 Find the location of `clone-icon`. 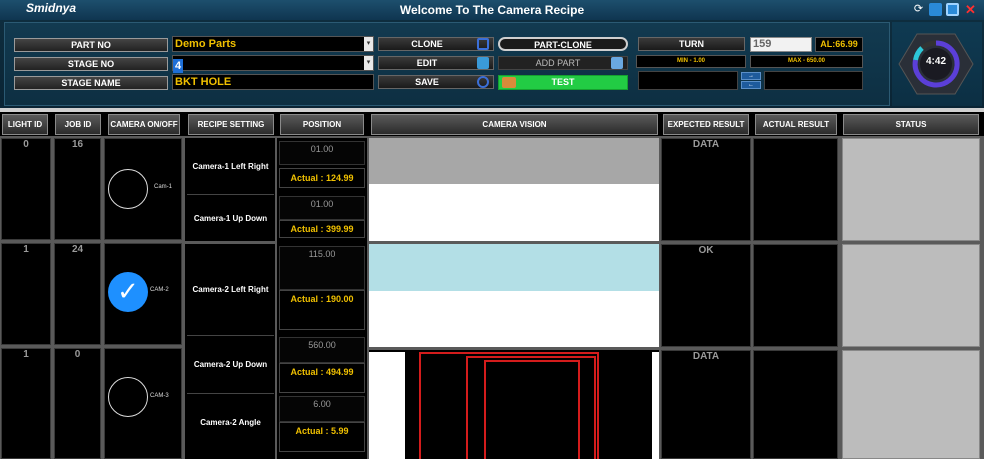

clone-icon is located at coordinates (483, 44).